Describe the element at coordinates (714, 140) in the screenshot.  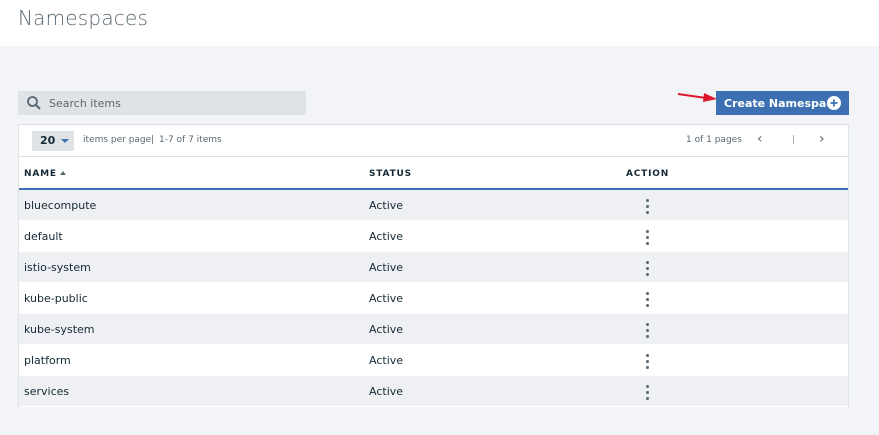
I see `pages-label: 1 of 1 pages` at that location.